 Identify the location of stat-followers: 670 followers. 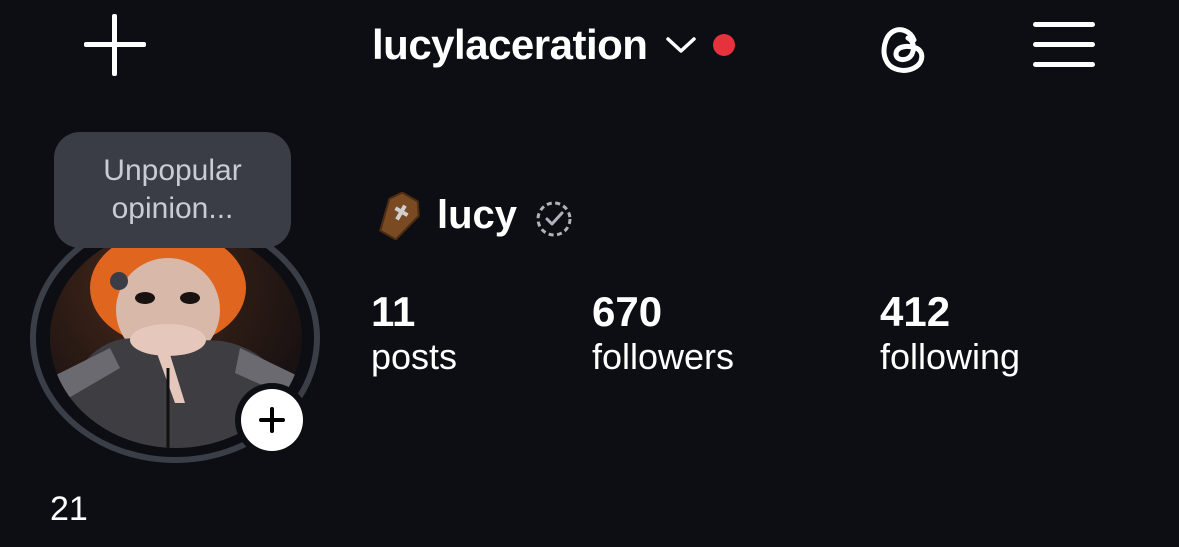
(663, 333).